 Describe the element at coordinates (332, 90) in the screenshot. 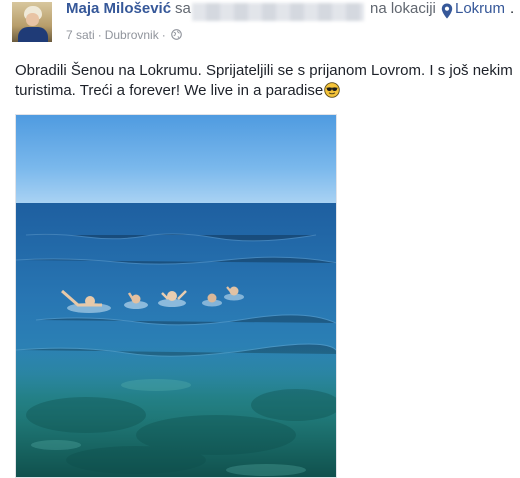

I see `sunglasses-emoji-icon` at that location.